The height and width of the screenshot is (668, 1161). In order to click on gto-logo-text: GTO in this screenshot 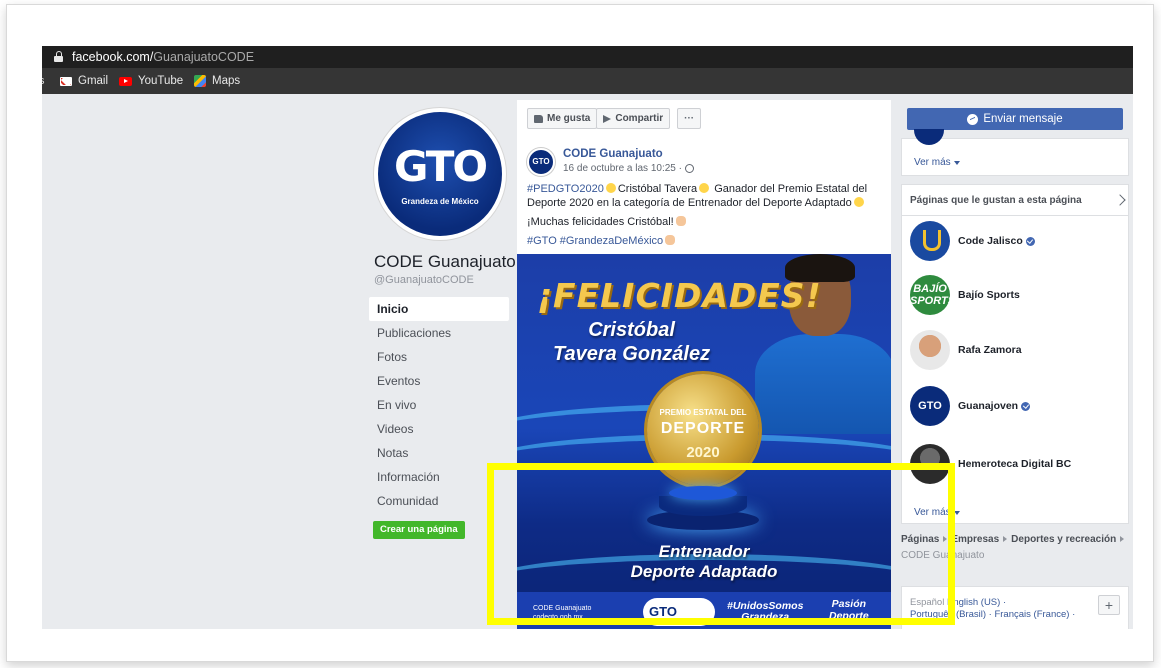, I will do `click(440, 166)`.